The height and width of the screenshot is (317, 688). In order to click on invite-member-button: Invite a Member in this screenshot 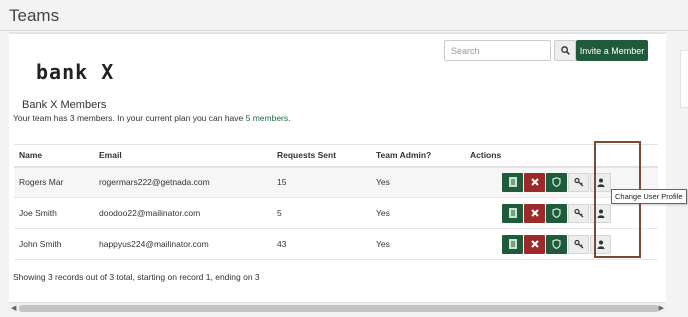, I will do `click(612, 50)`.